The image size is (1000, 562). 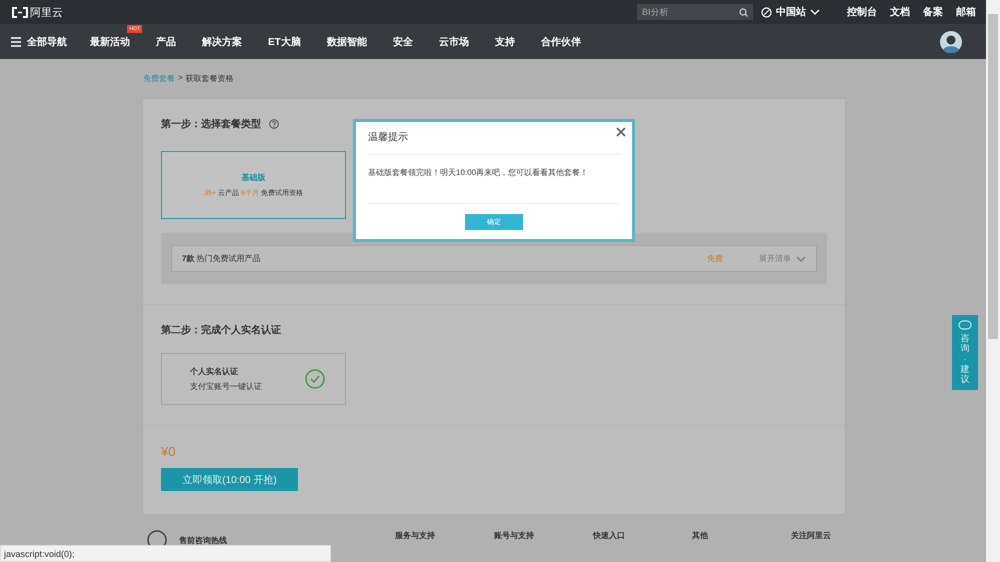 I want to click on breadcrumb-current: 获取套餐资格, so click(x=210, y=78).